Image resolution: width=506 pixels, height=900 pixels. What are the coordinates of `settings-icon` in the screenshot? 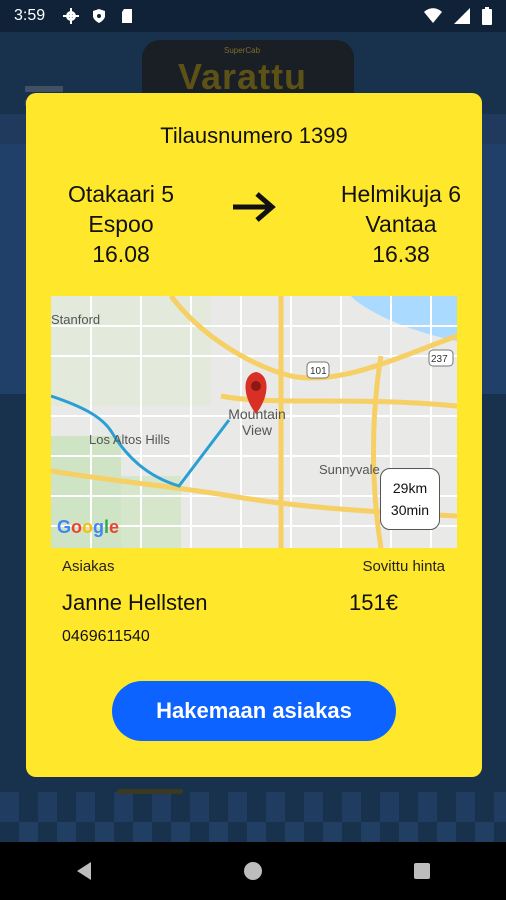 It's located at (71, 16).